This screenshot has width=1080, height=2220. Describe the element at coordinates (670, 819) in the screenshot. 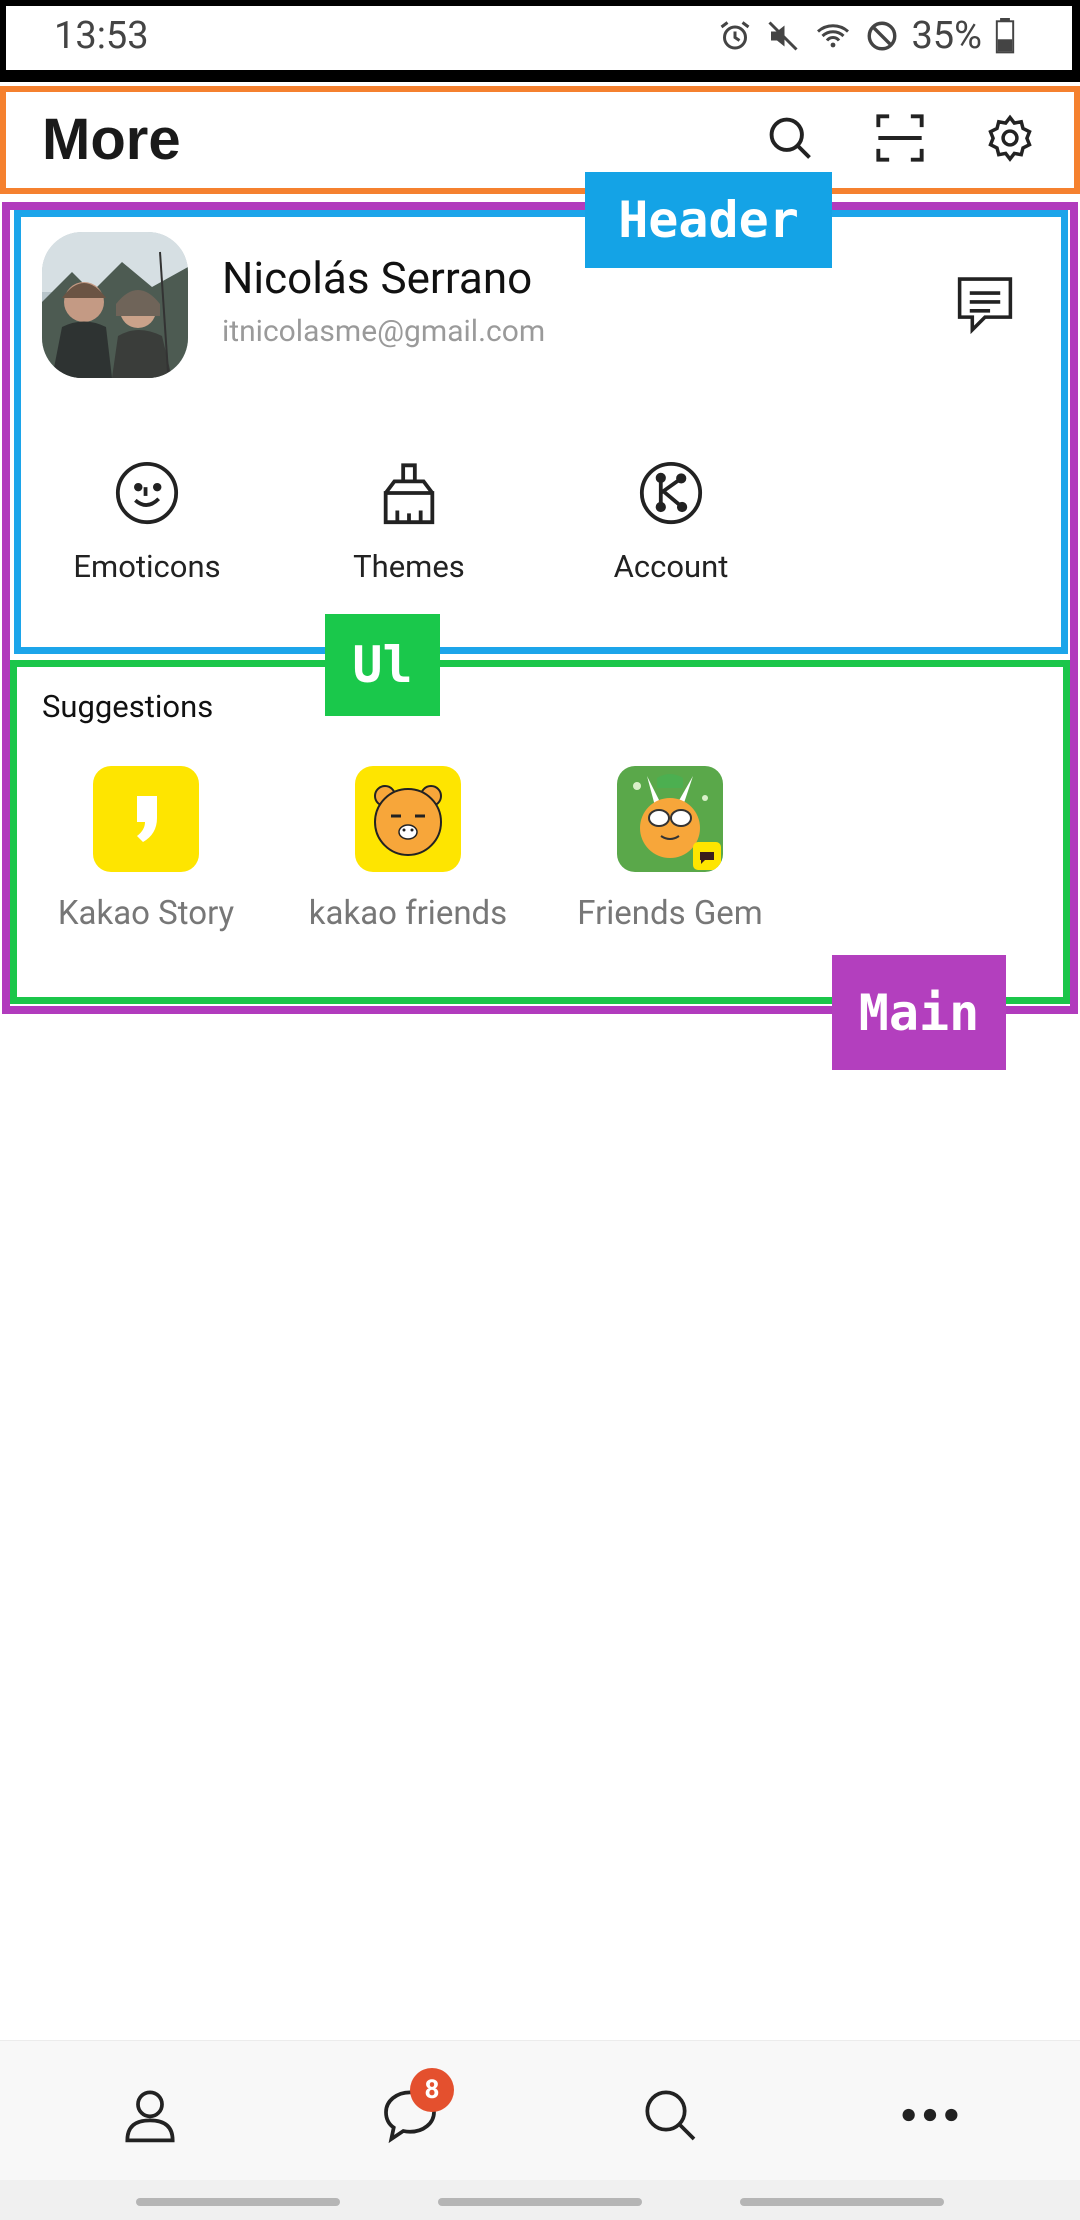

I see `friends-gem-app-icon` at that location.